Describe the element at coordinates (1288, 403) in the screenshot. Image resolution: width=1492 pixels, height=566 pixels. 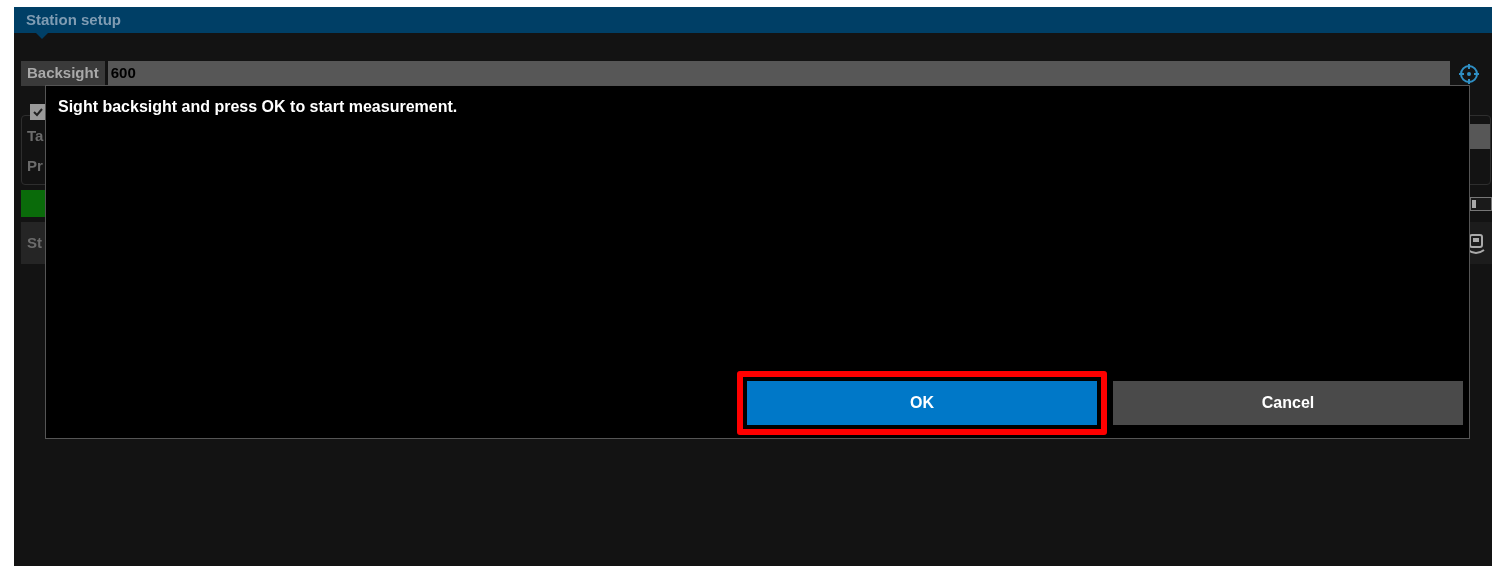
I see `cancel-button: Cancel` at that location.